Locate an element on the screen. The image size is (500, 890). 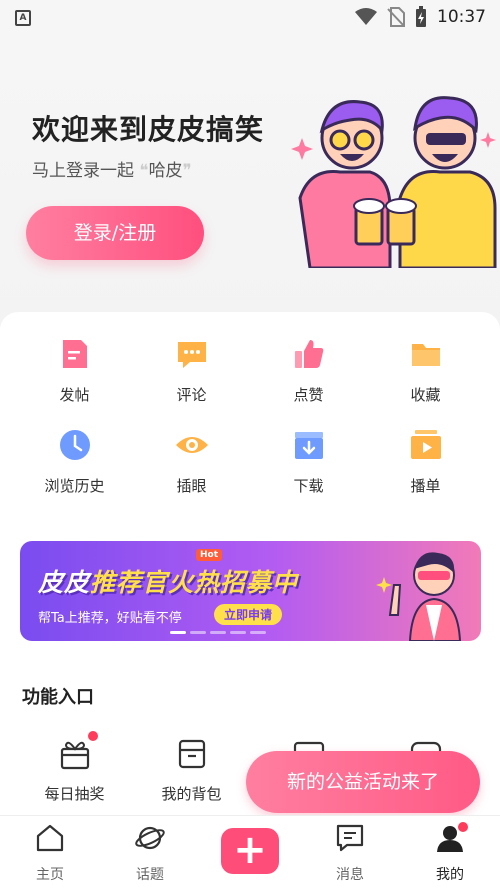
banner-subtitle: 帮Ta上推荐，好贴看不停 is located at coordinates (110, 618).